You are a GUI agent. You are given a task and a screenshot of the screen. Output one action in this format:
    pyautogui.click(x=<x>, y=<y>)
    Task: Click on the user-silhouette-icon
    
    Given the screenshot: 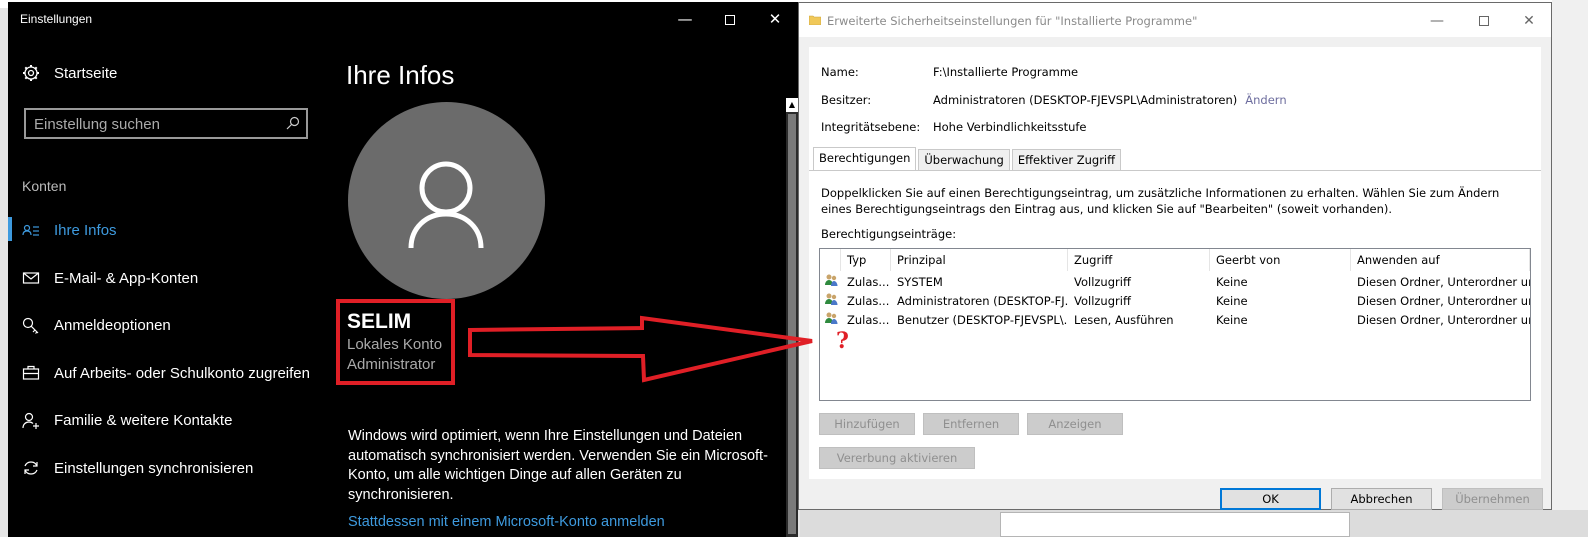 What is the action you would take?
    pyautogui.click(x=446, y=205)
    